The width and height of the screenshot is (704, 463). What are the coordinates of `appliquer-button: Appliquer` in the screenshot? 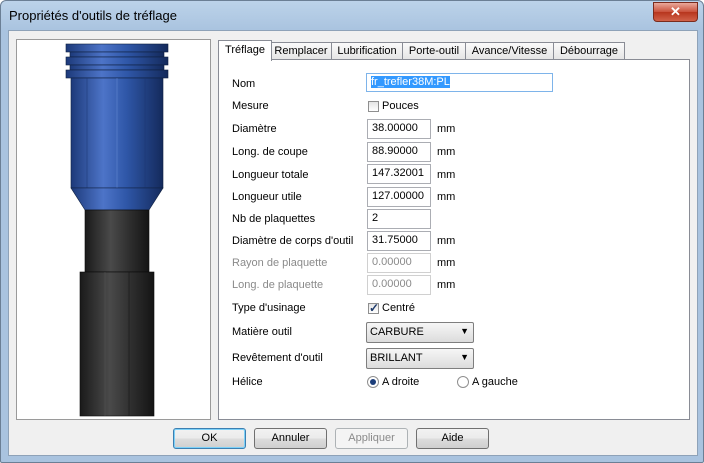 It's located at (371, 438).